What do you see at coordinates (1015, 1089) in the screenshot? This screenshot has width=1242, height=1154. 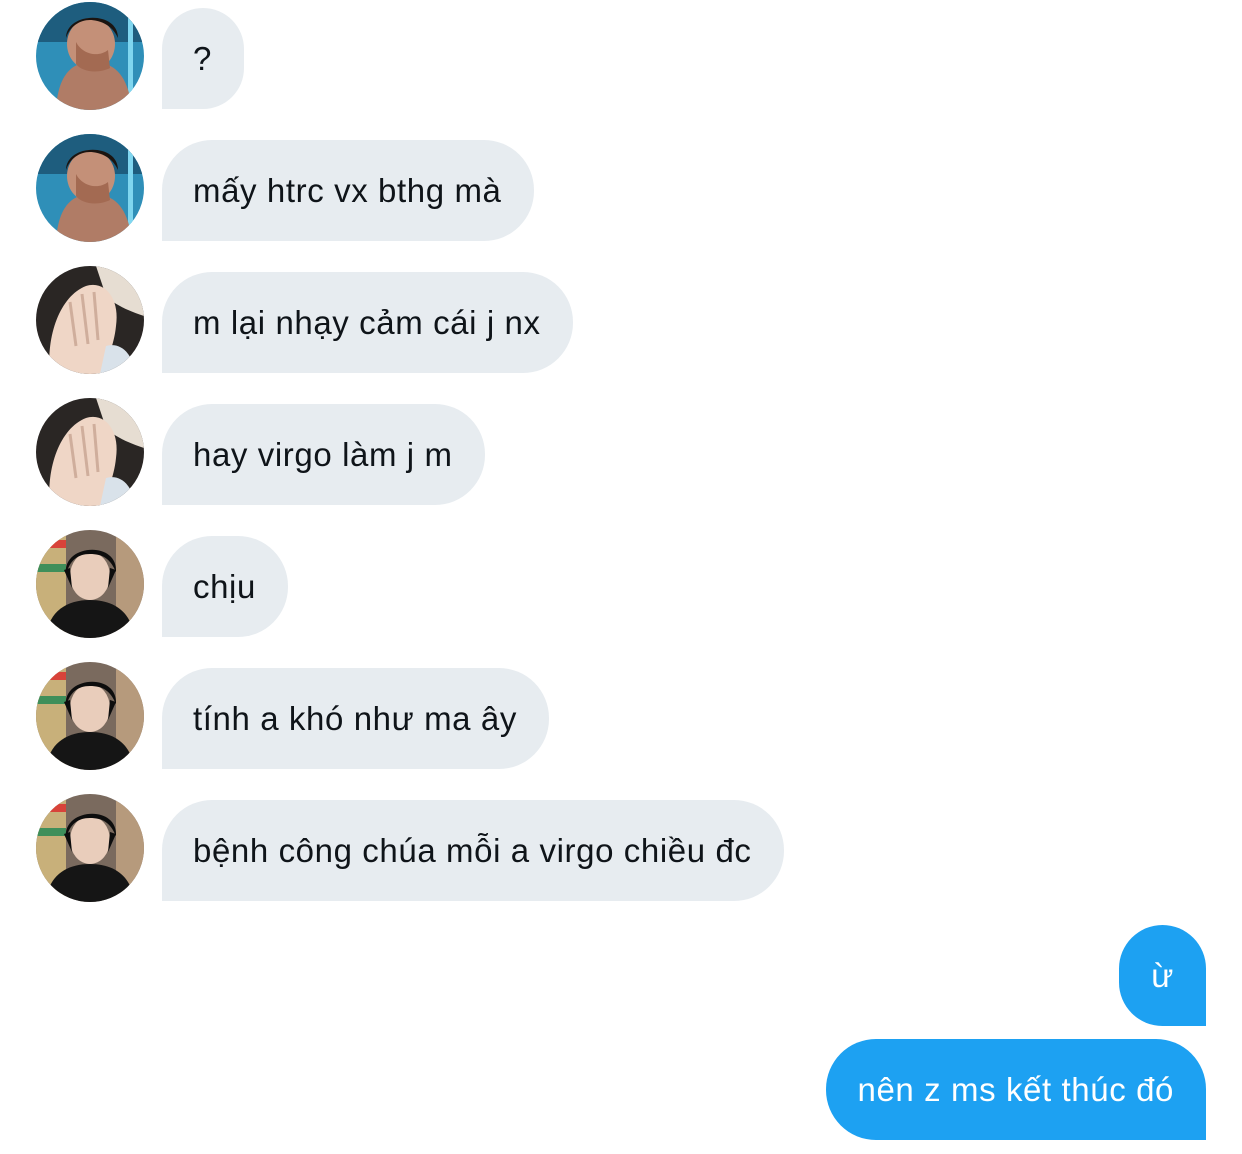 I see `outgoing-message-bubble: nên z ms kết thúc đó` at bounding box center [1015, 1089].